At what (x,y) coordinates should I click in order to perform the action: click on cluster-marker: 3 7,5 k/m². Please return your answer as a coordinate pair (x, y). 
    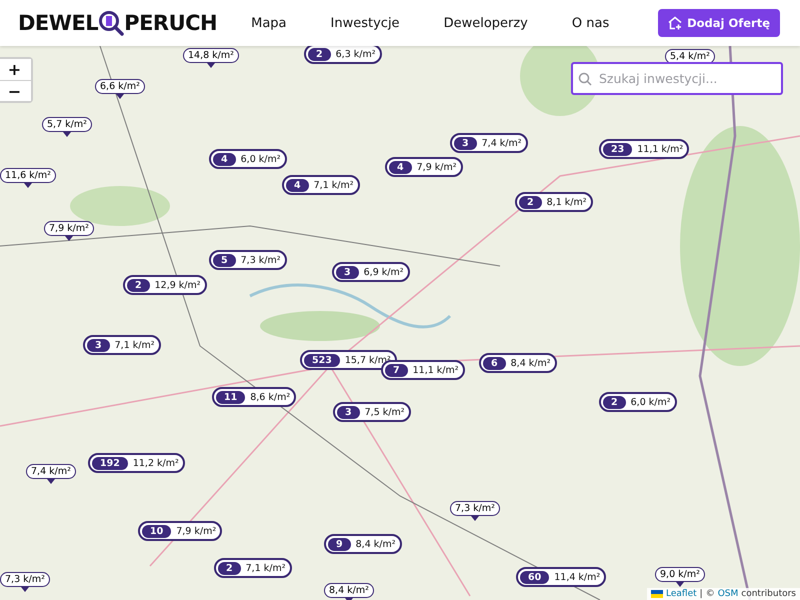
    Looking at the image, I should click on (372, 412).